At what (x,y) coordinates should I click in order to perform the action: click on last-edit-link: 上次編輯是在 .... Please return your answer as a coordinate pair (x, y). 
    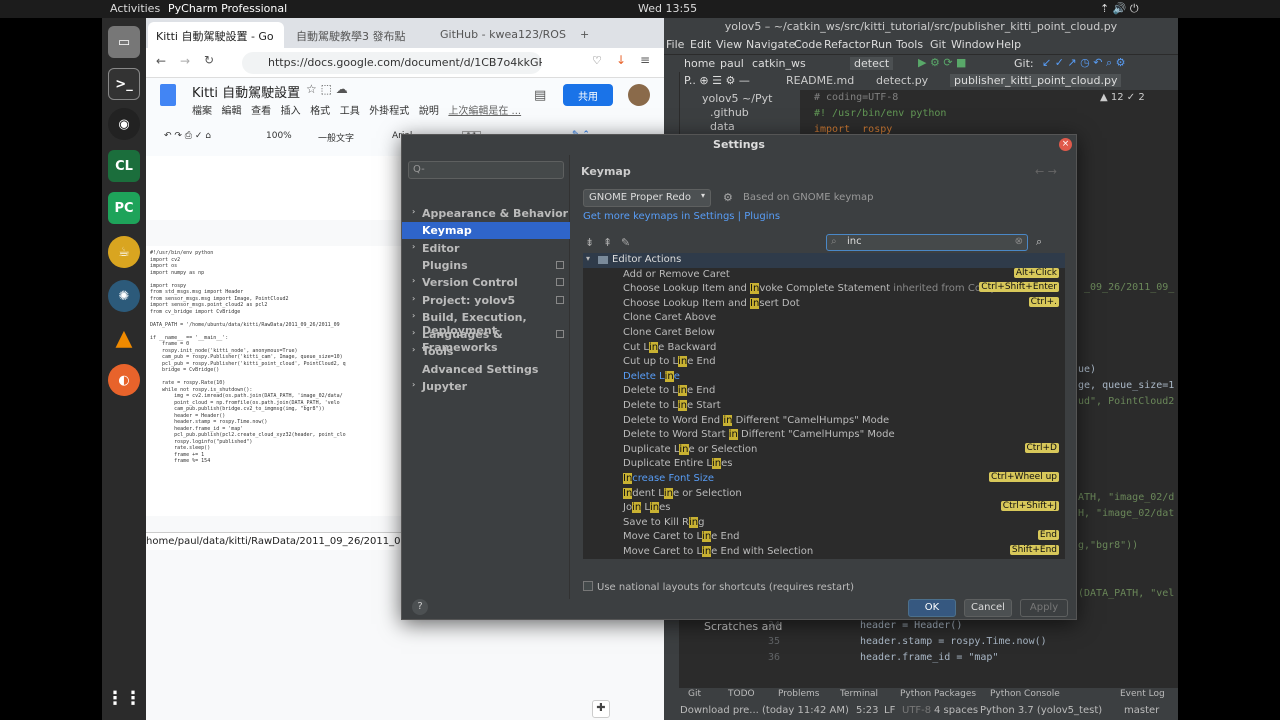
    Looking at the image, I should click on (484, 111).